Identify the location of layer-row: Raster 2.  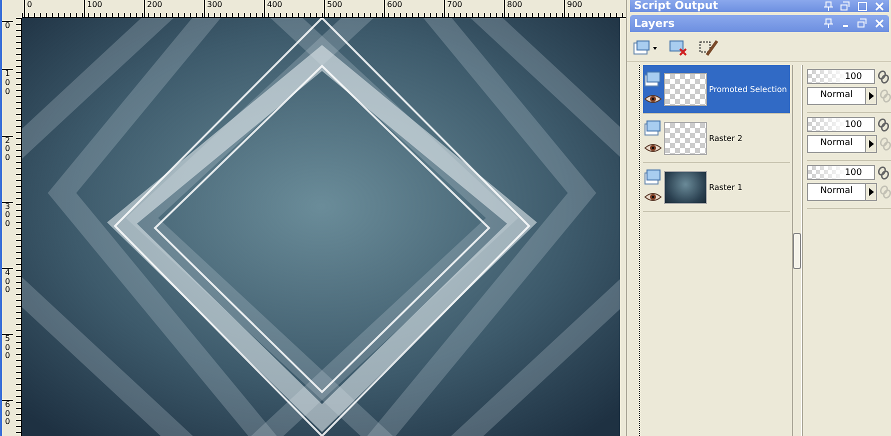
(716, 138).